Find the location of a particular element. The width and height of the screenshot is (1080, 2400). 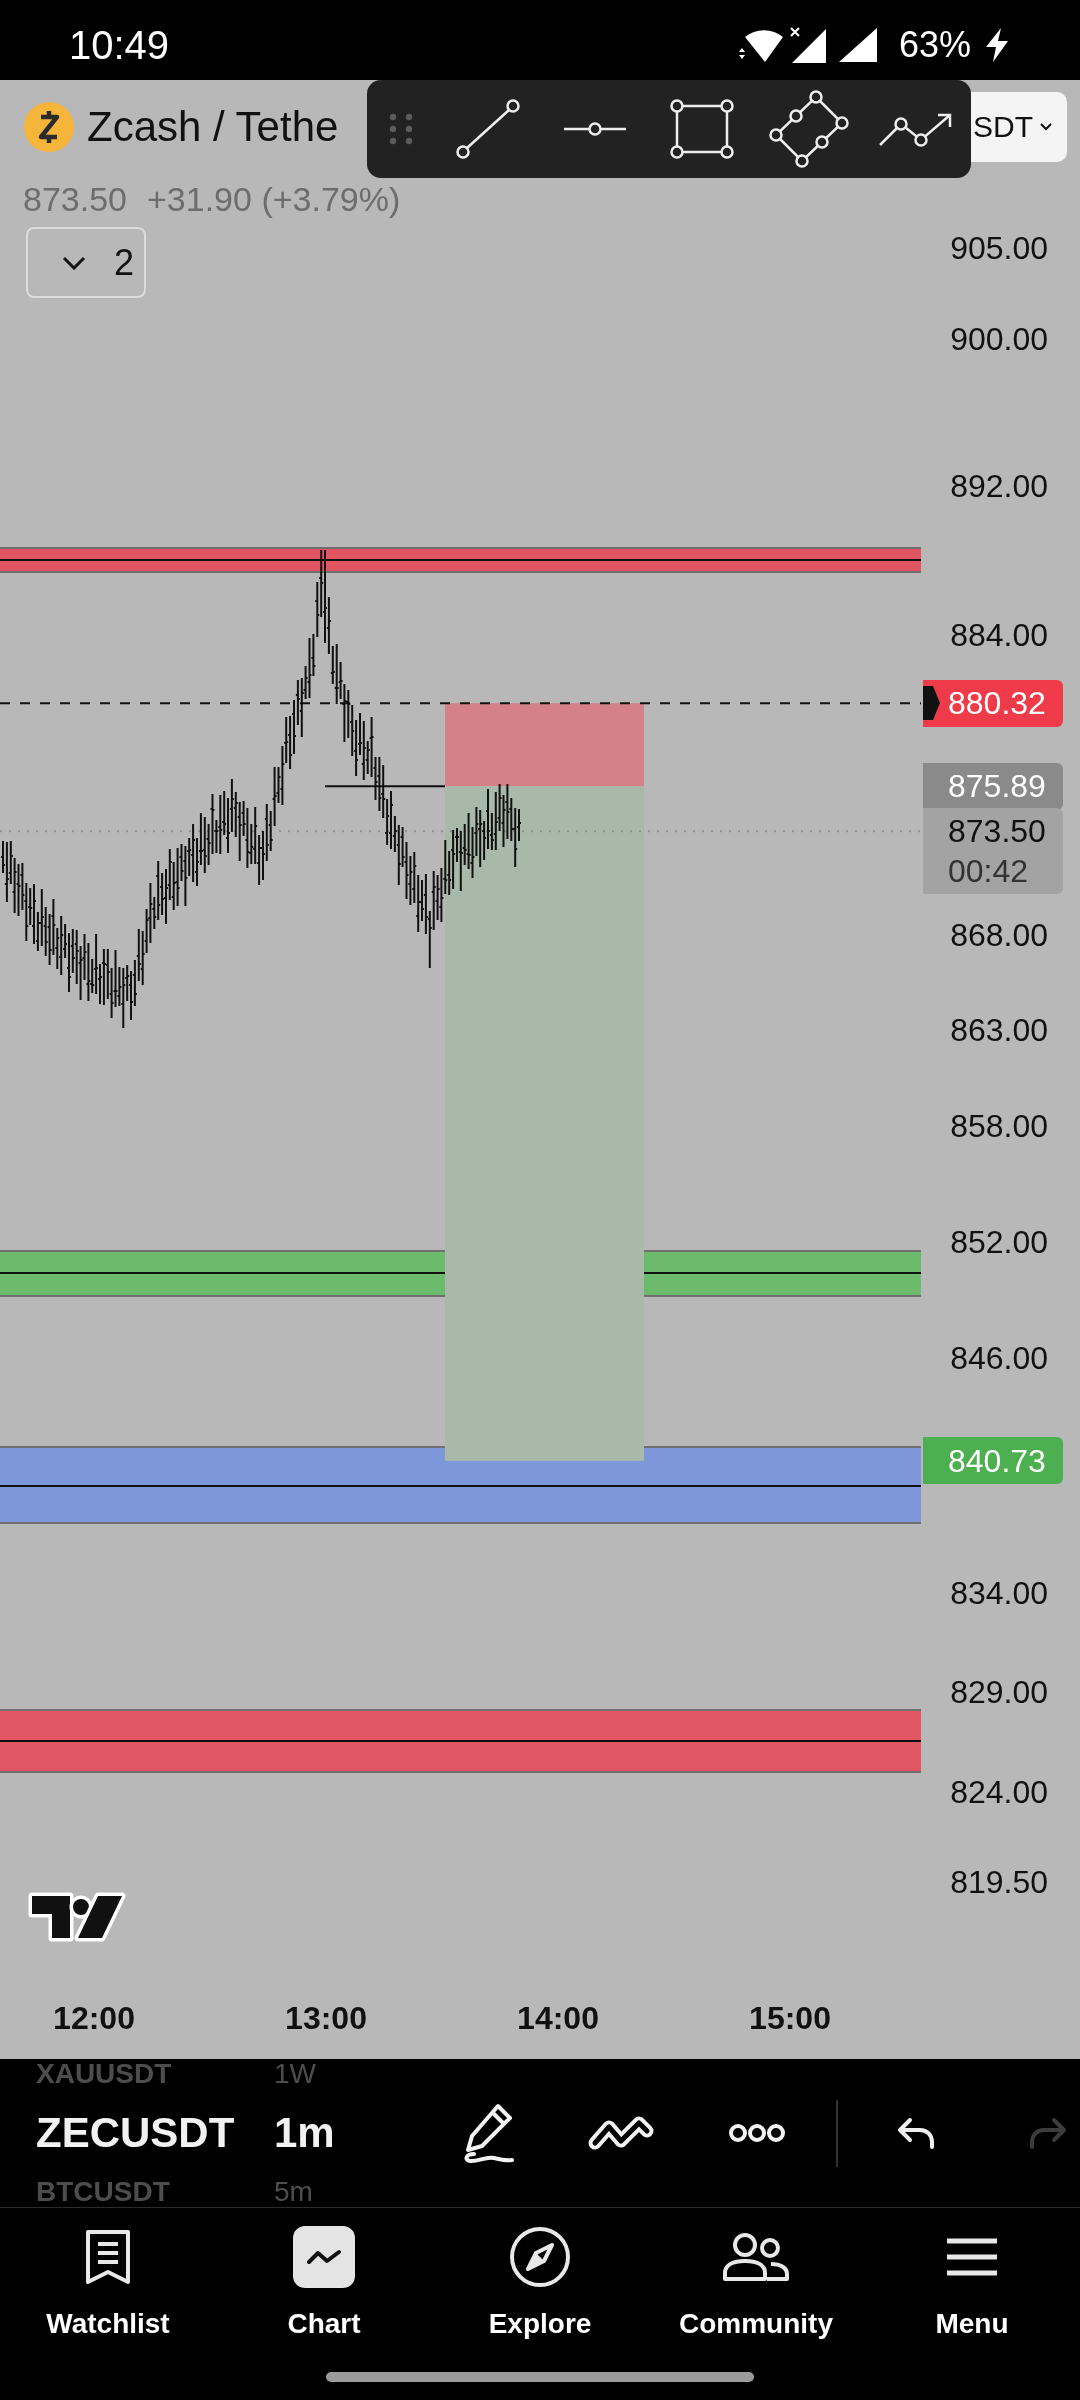

trend-line-icon is located at coordinates (487, 129).